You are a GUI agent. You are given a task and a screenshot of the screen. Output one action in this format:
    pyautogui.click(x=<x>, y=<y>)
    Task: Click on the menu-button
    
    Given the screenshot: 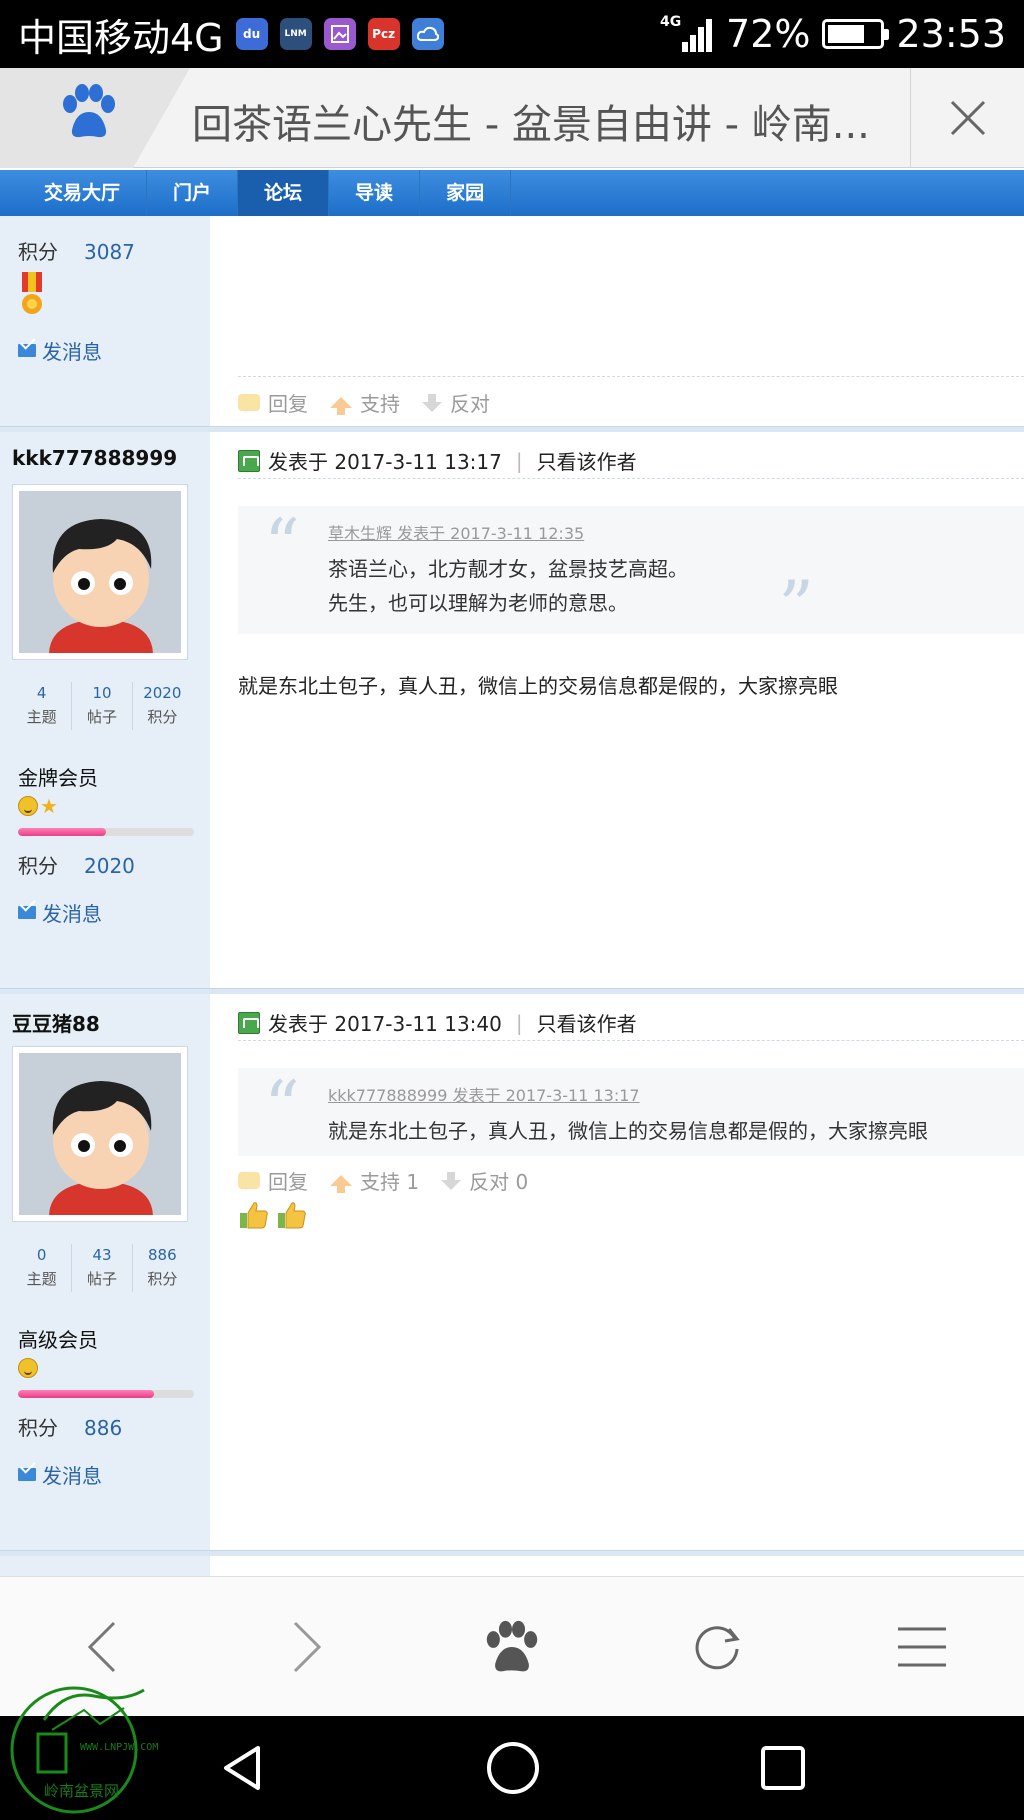 What is the action you would take?
    pyautogui.click(x=921, y=1646)
    